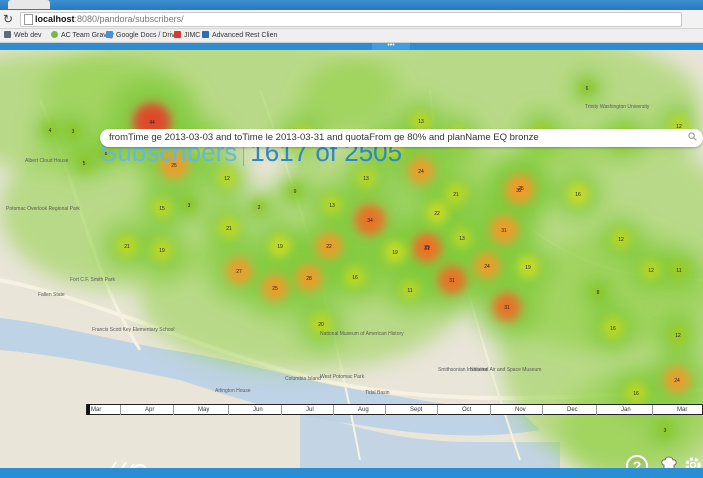 Image resolution: width=703 pixels, height=478 pixels. I want to click on place-label: Francis Scott Key Elementary School, so click(133, 330).